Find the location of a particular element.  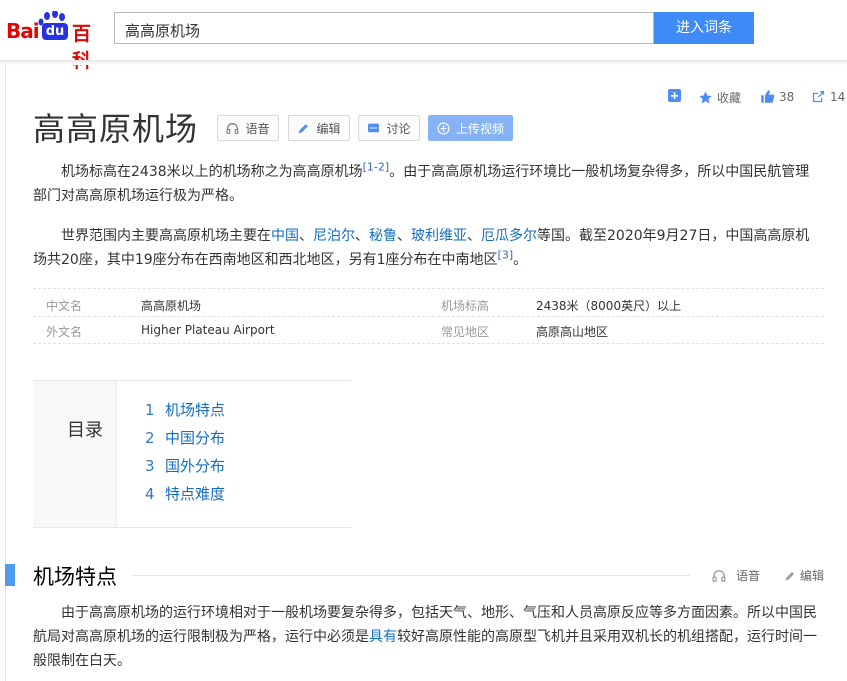

toc-item: 2 中国分布 is located at coordinates (185, 437).